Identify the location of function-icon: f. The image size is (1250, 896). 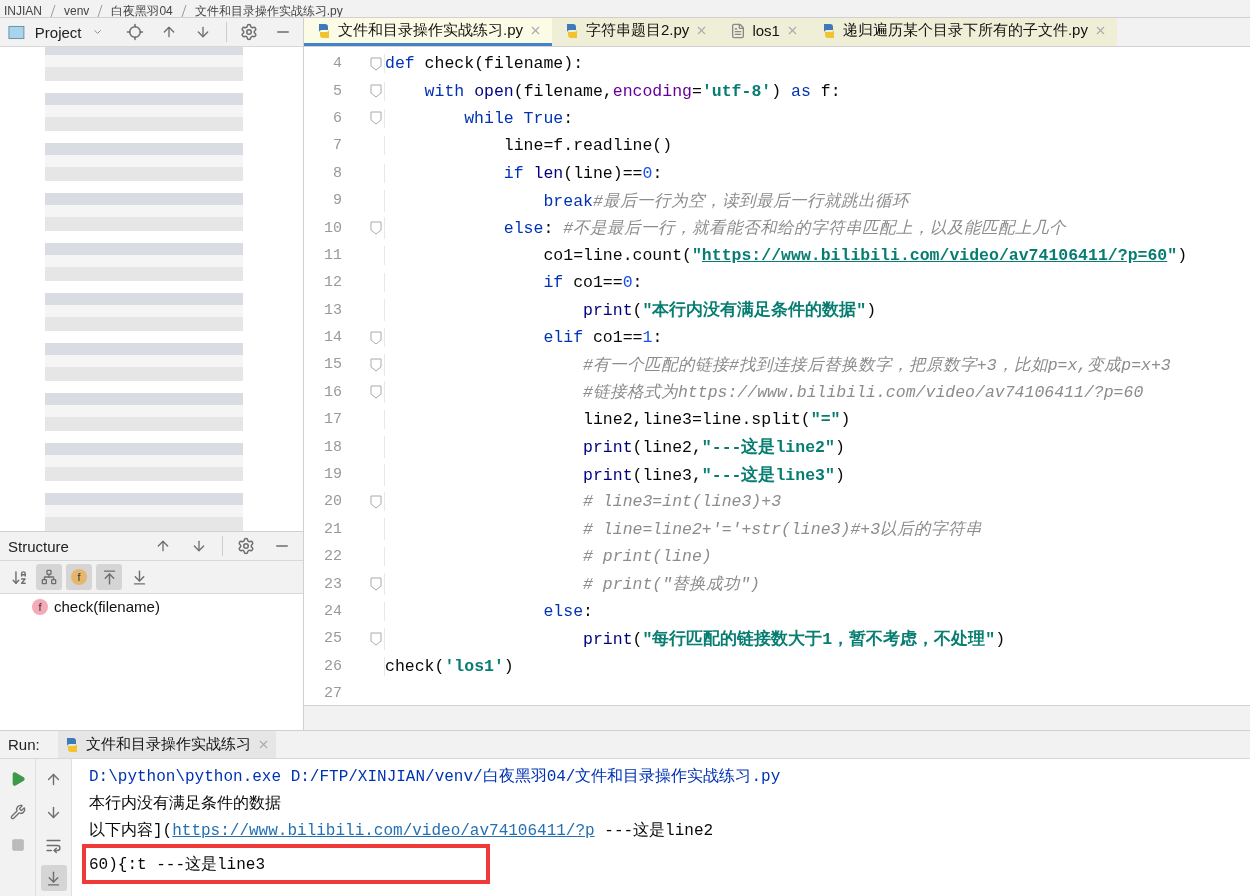
(40, 606).